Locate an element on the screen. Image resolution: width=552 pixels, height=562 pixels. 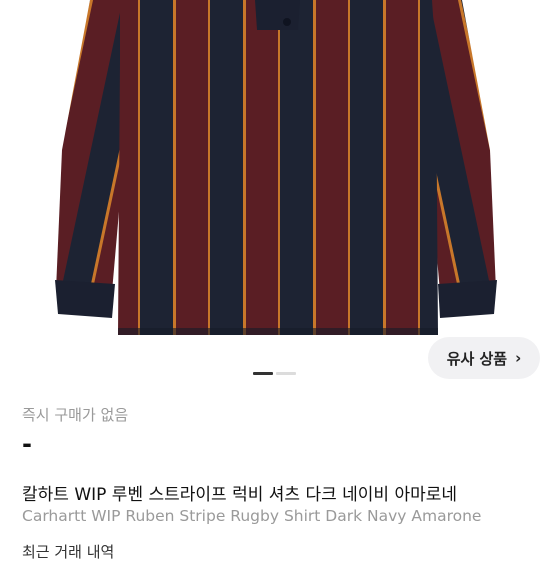
chevron-right-icon: › is located at coordinates (518, 358).